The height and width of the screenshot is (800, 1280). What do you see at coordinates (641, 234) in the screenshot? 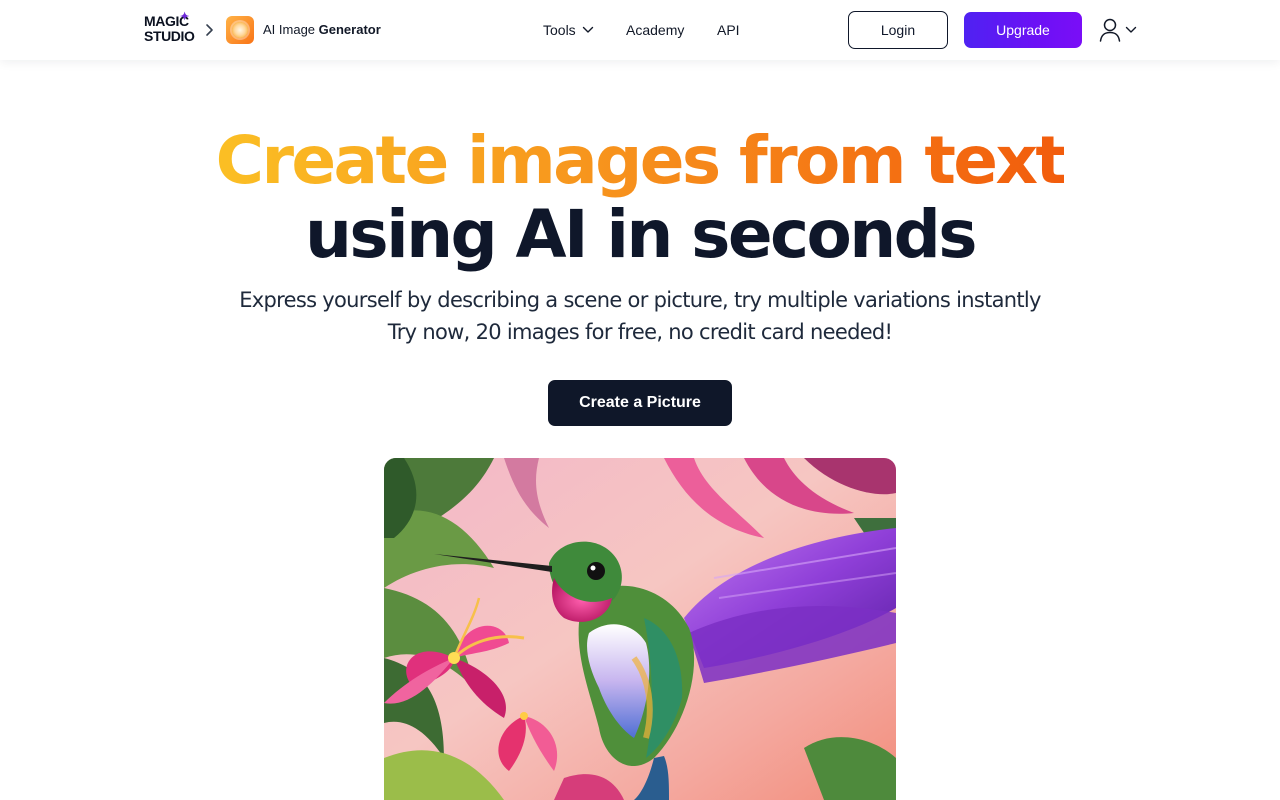
I see `hero-headline: using AI in seconds` at bounding box center [641, 234].